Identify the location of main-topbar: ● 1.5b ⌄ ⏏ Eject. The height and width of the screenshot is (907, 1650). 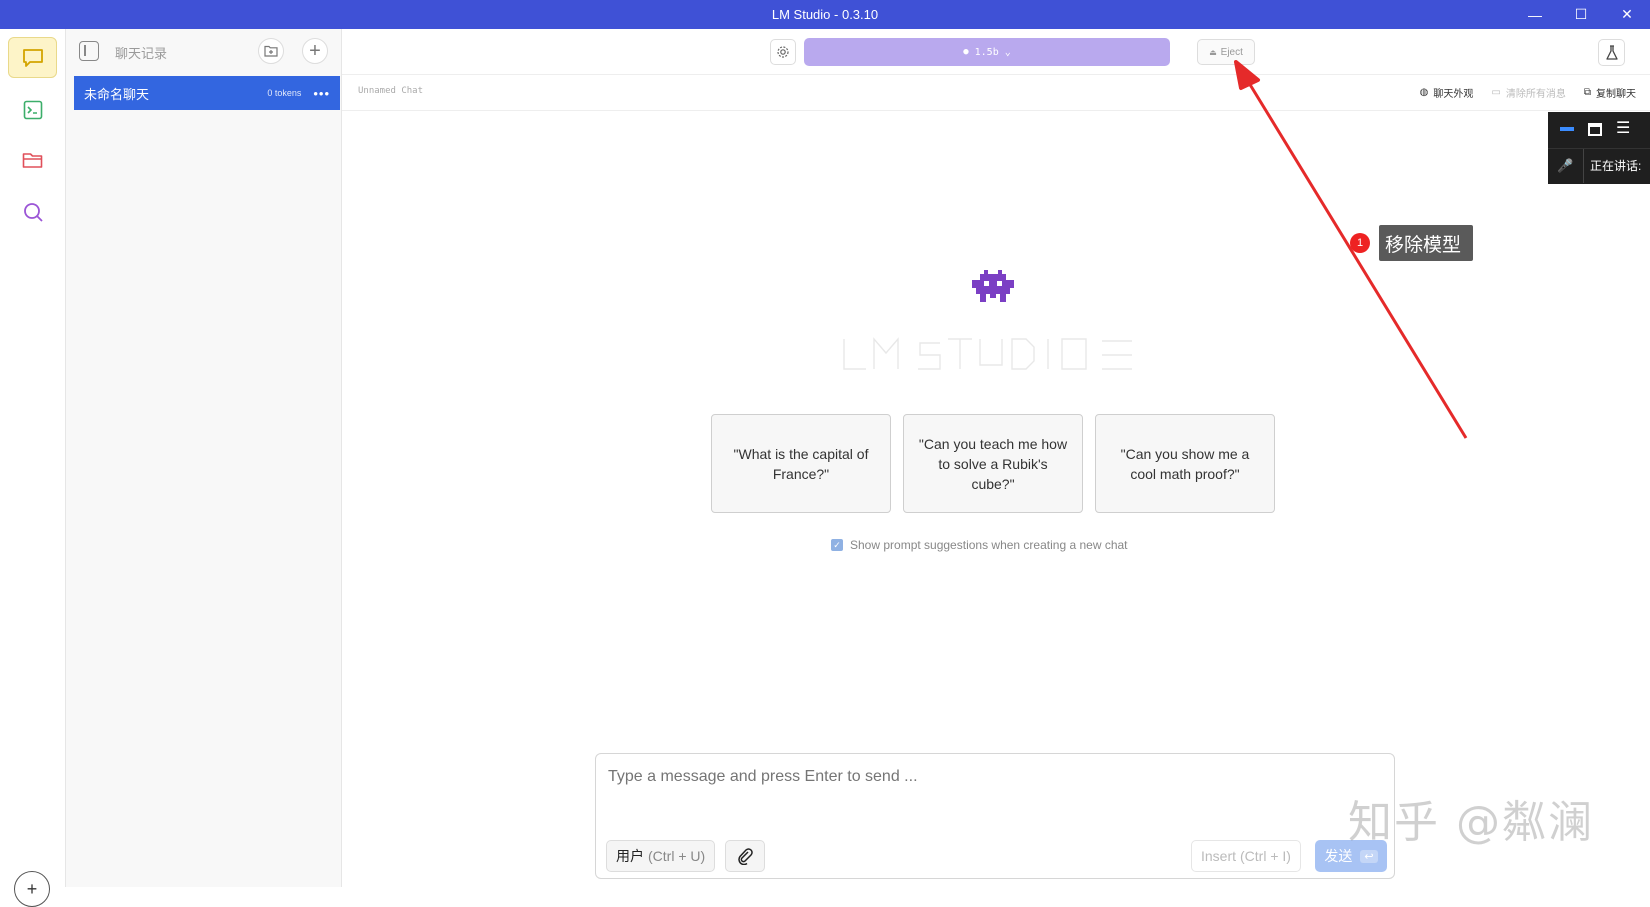
(996, 52).